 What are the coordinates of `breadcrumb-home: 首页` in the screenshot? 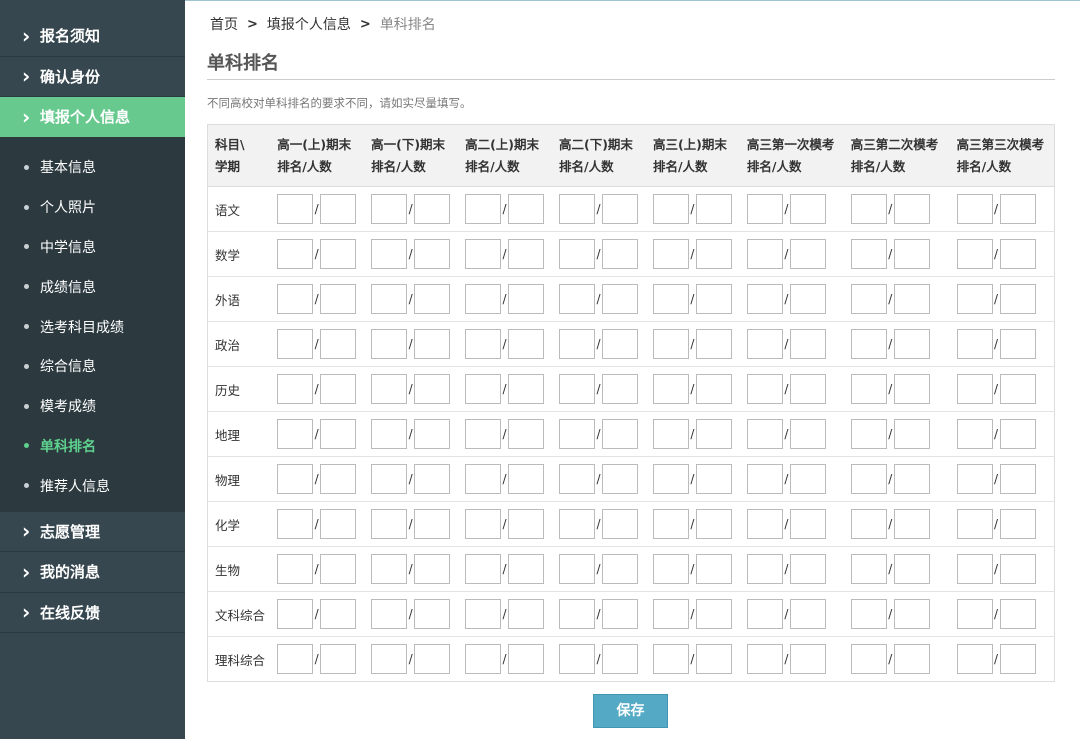 It's located at (224, 24).